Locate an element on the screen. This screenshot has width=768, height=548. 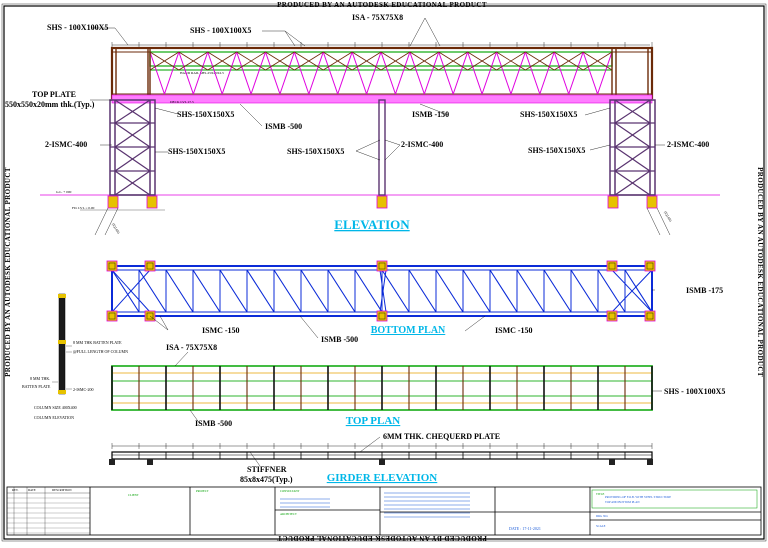
middle-column is located at coordinates (382, 154).